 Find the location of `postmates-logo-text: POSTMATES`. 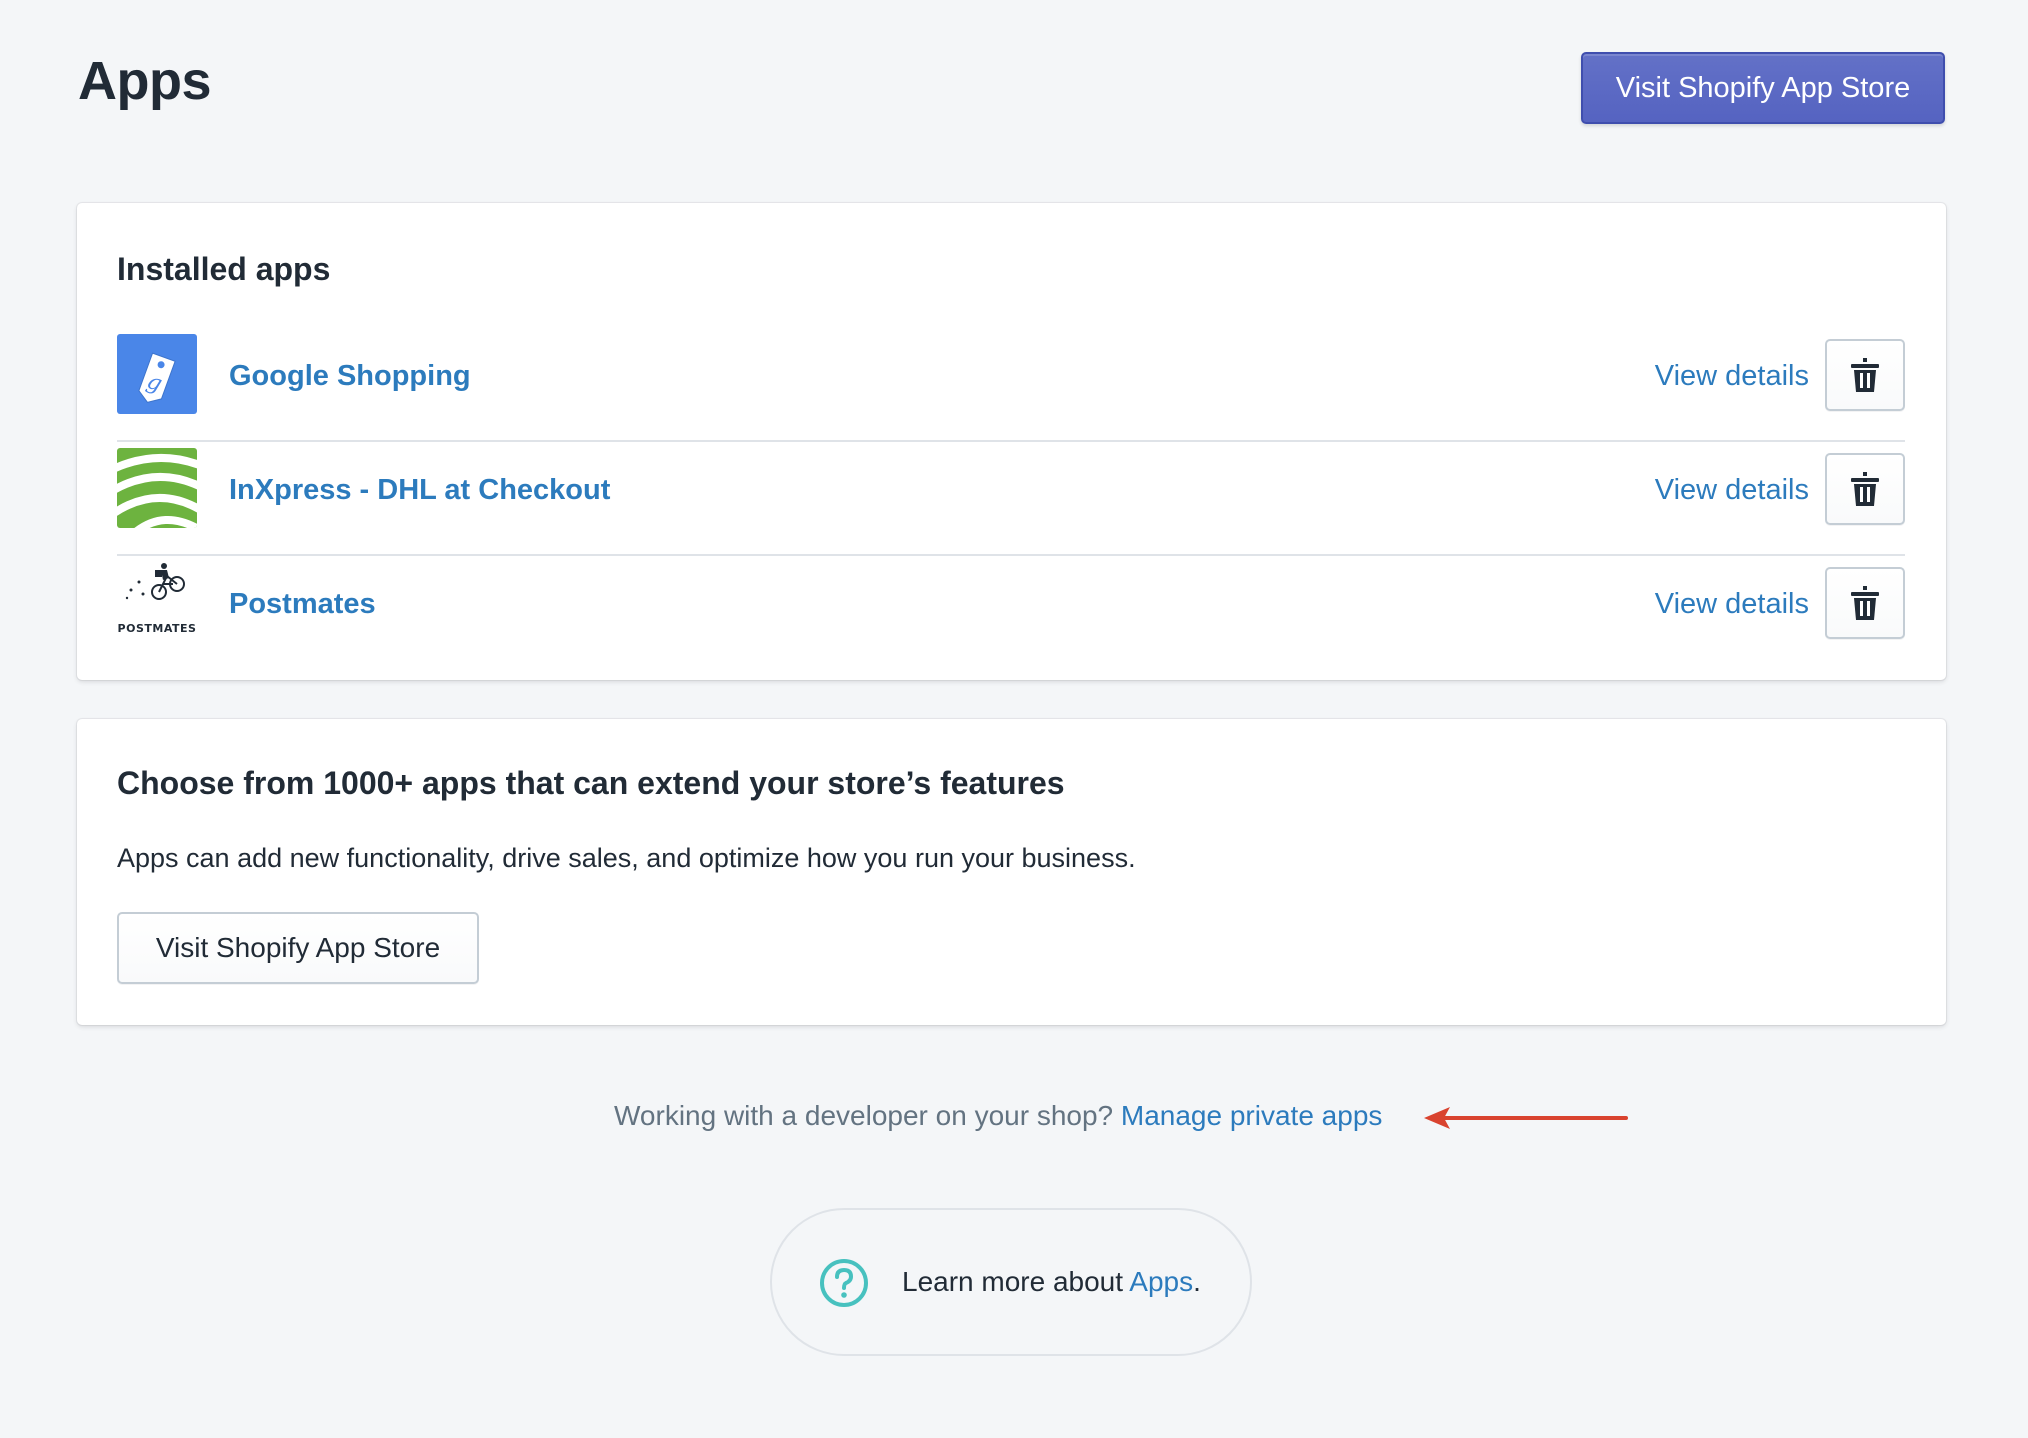

postmates-logo-text: POSTMATES is located at coordinates (157, 628).